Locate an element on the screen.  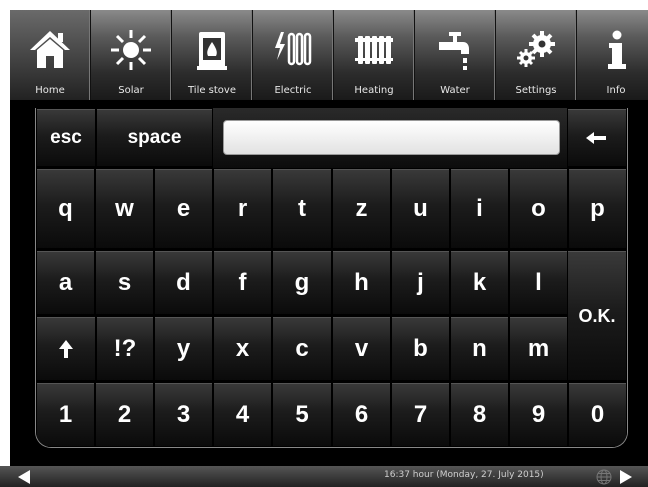
radiator-icon is located at coordinates (374, 50).